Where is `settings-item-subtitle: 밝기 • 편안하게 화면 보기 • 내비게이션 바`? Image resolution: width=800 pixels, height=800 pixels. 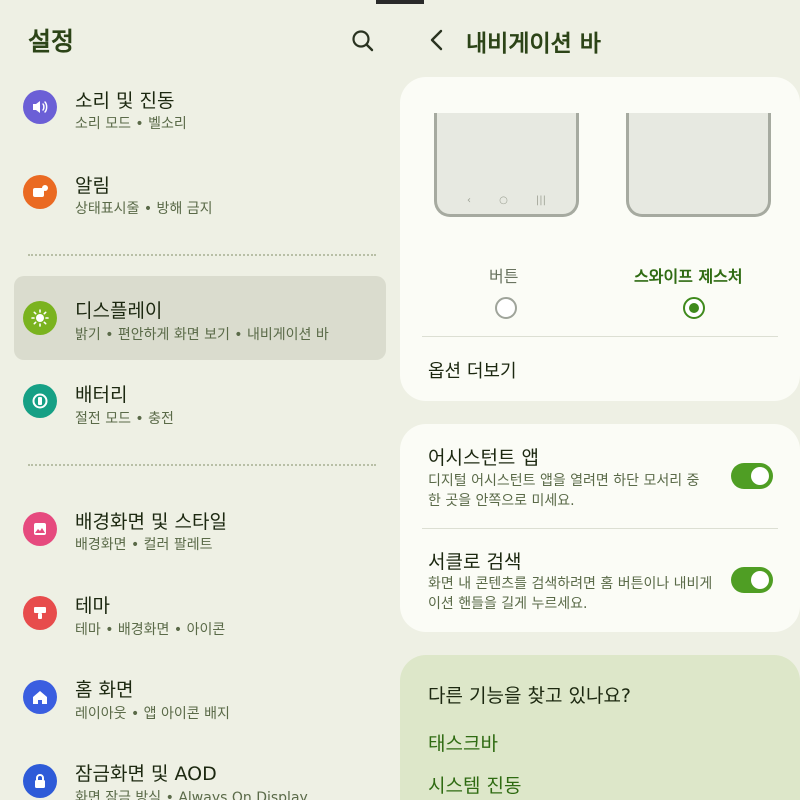
settings-item-subtitle: 밝기 • 편안하게 화면 보기 • 내비게이션 바 is located at coordinates (202, 335).